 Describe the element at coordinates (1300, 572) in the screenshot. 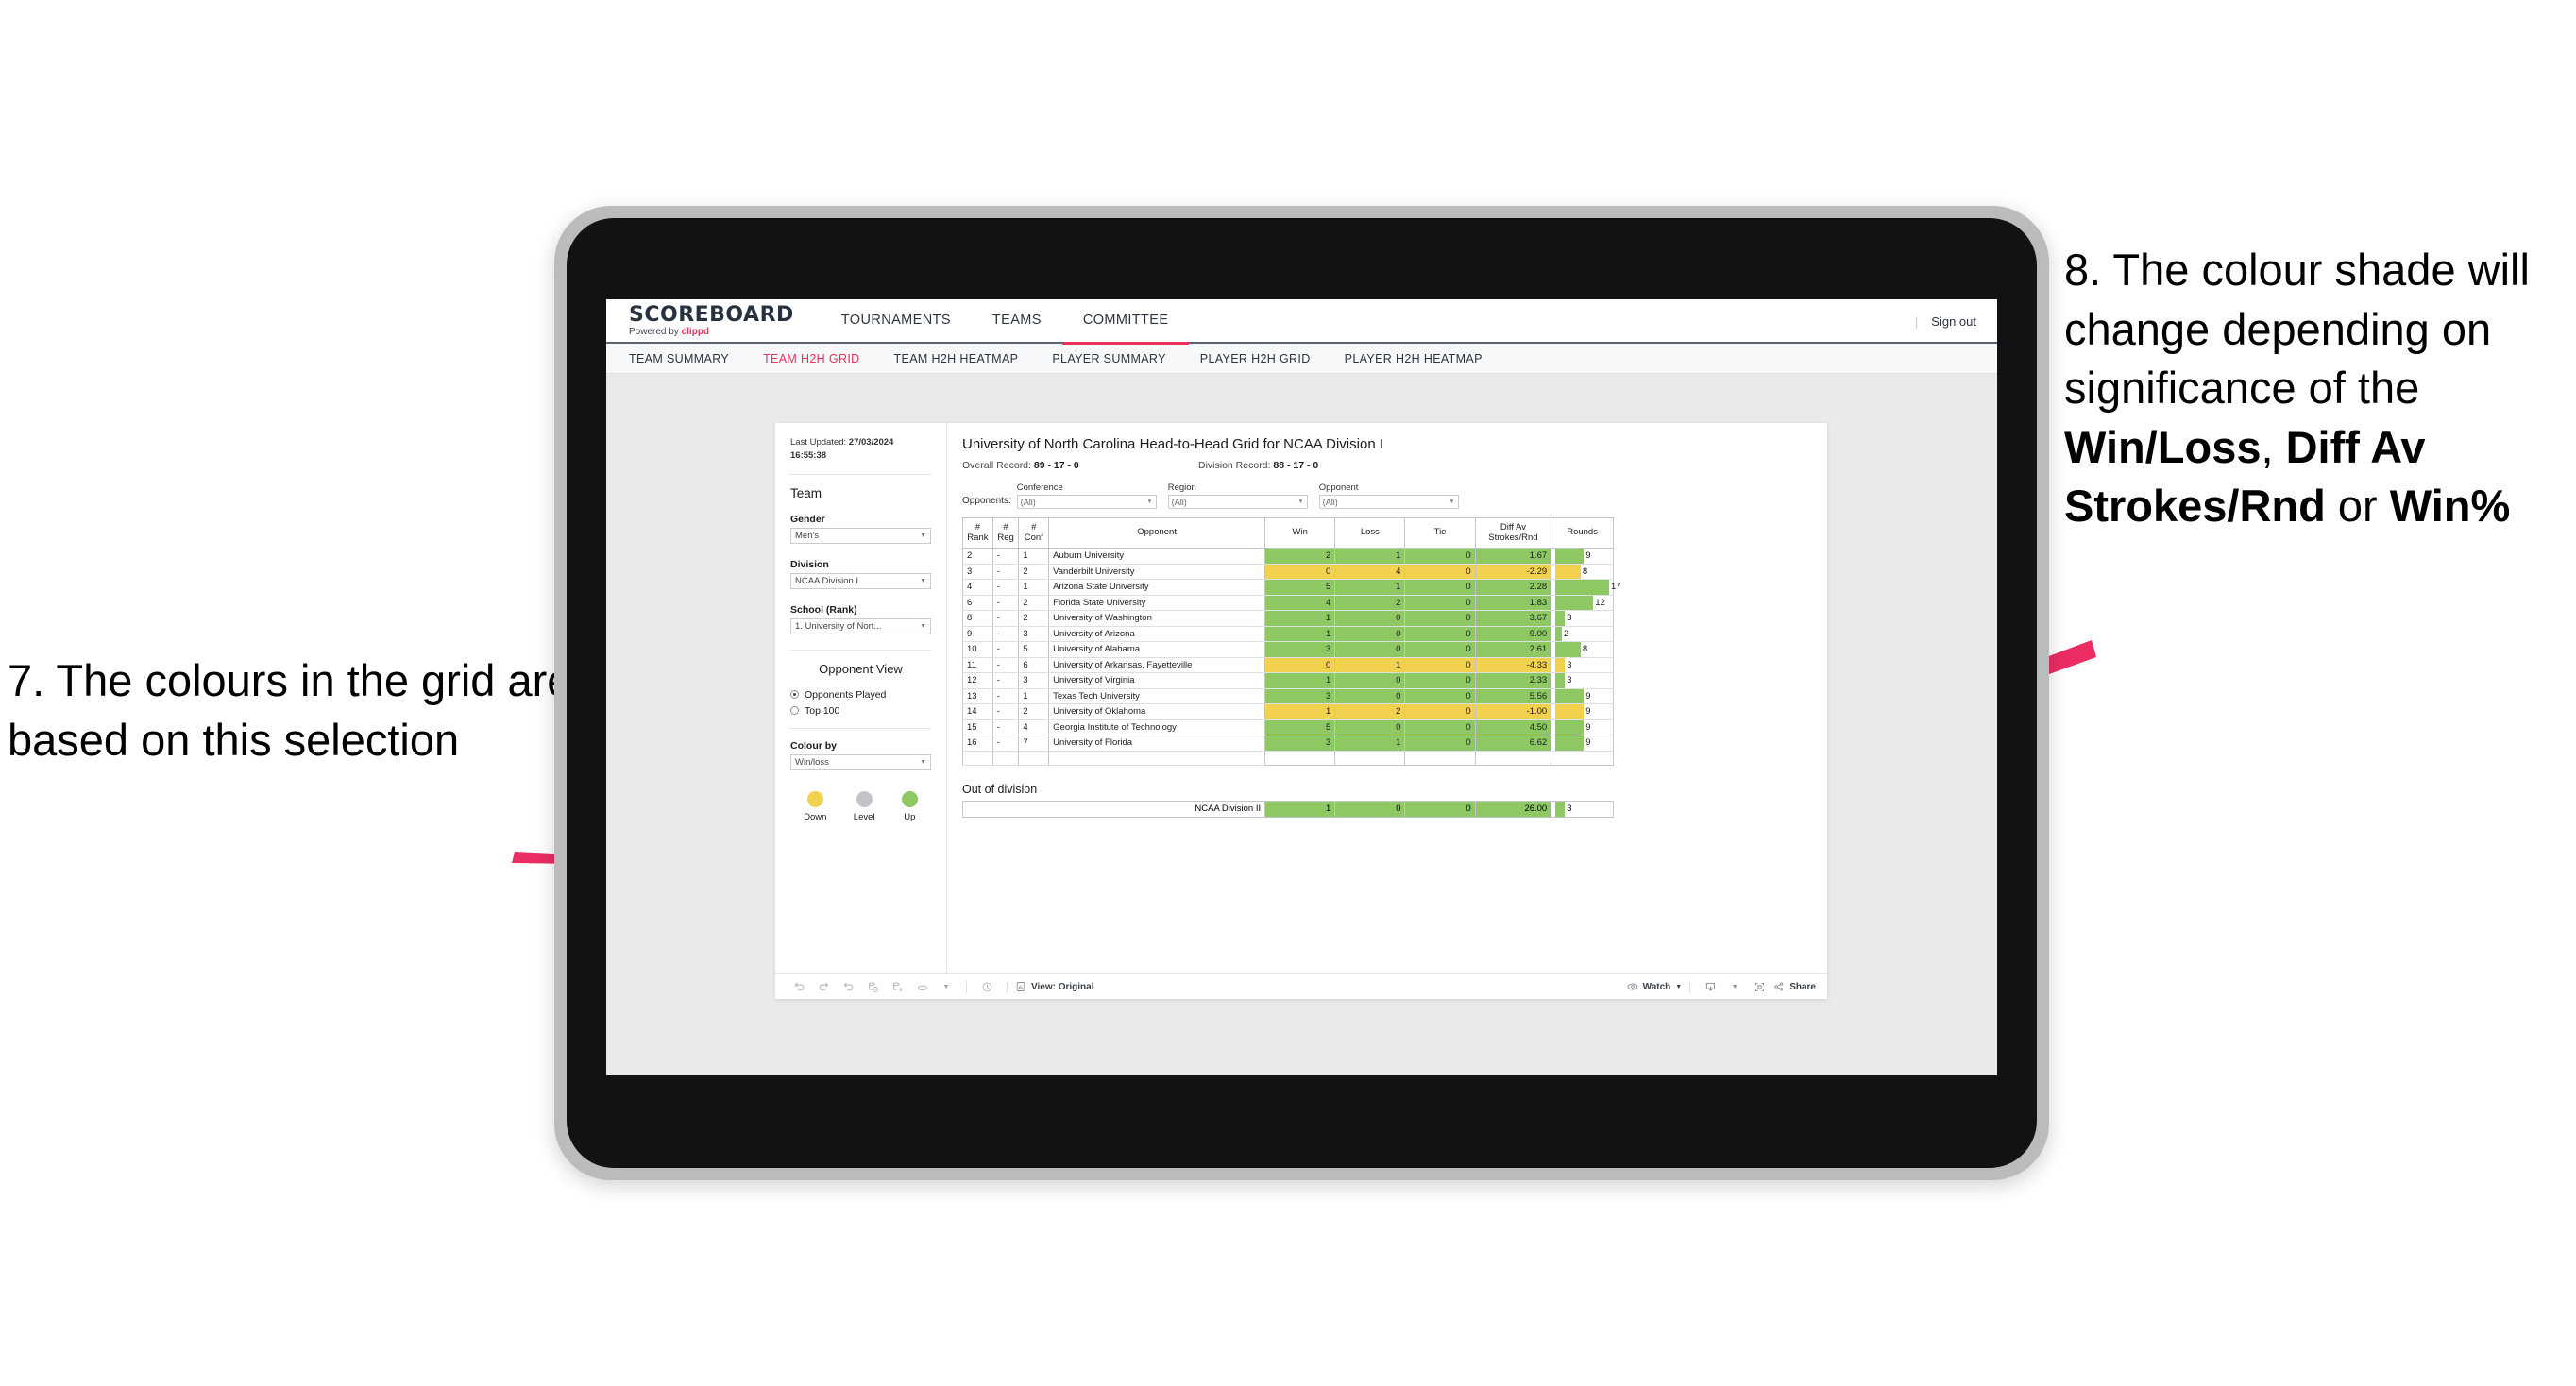

I see `cell-win: 0` at that location.